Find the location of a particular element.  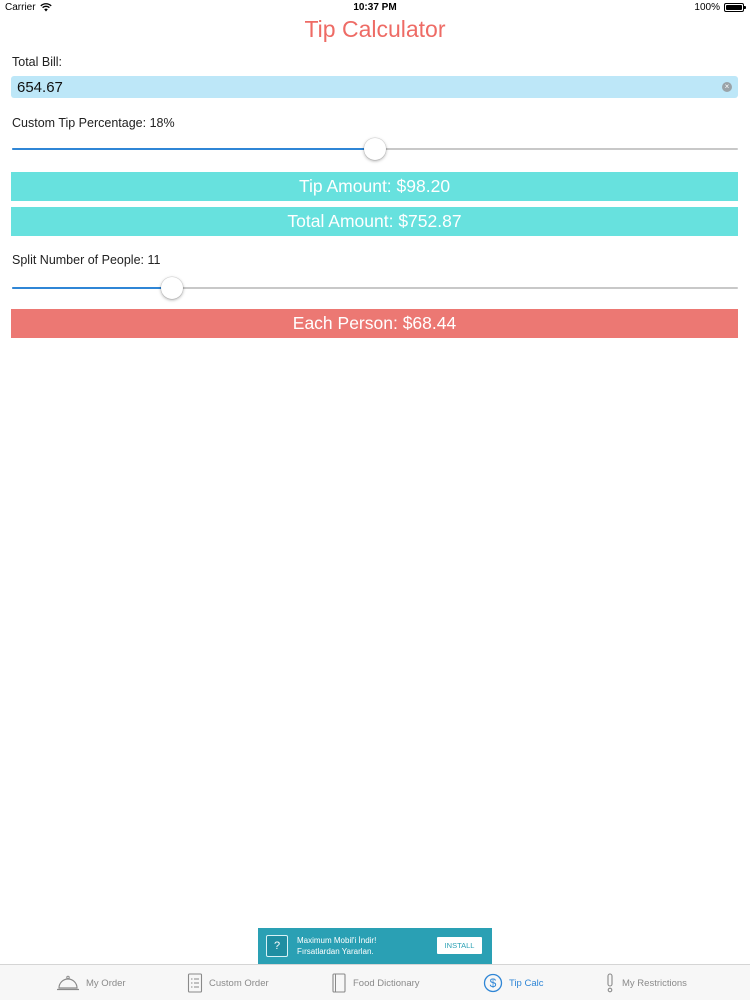

list-icon is located at coordinates (195, 983).